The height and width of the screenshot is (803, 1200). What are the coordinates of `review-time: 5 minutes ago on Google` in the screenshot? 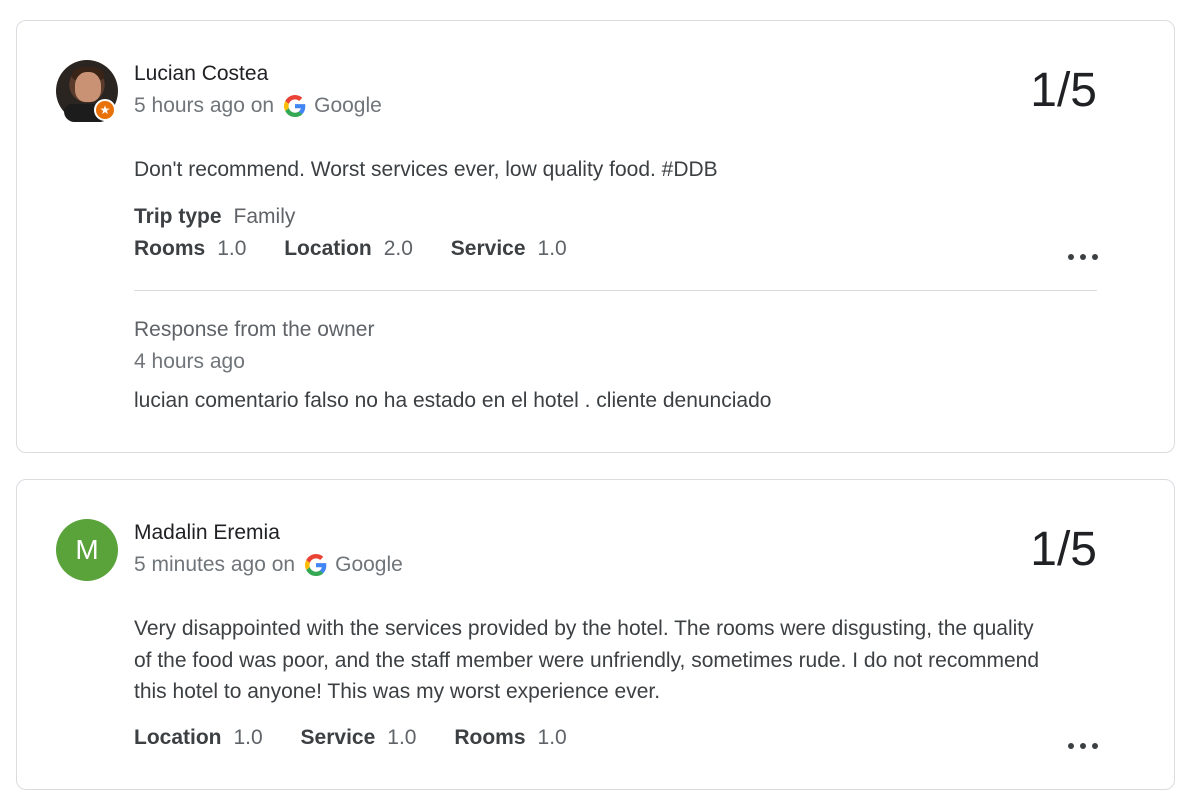 It's located at (268, 565).